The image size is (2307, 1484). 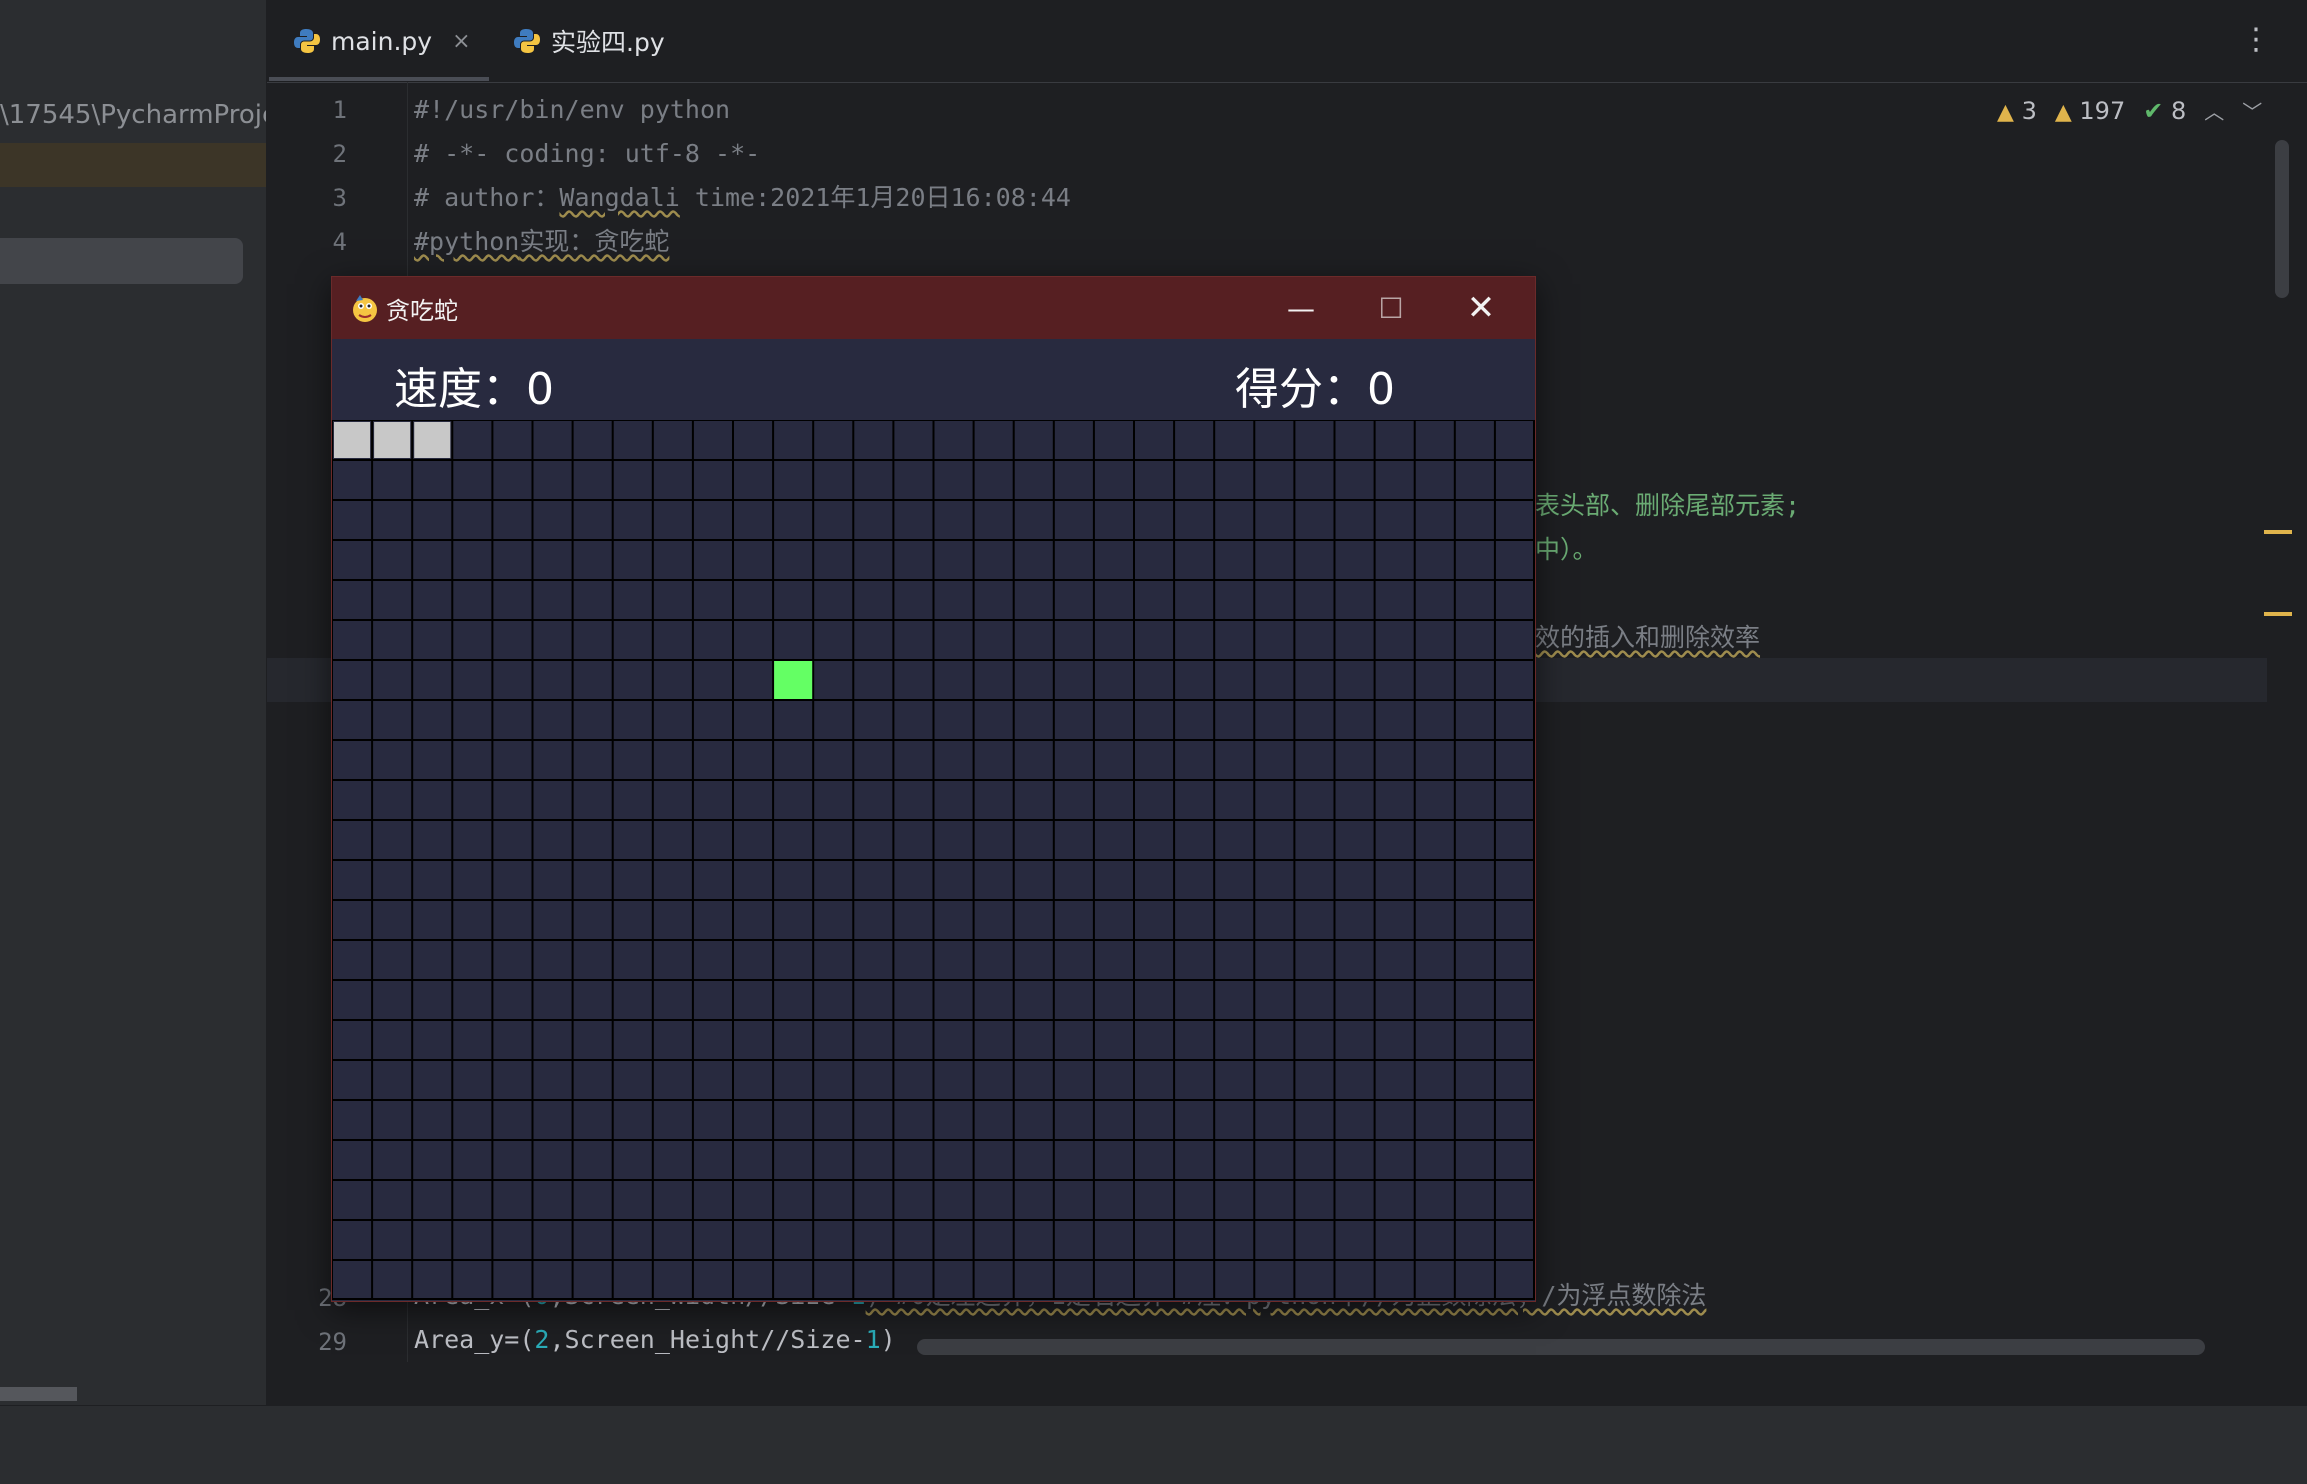 What do you see at coordinates (793, 680) in the screenshot?
I see `food-pellet` at bounding box center [793, 680].